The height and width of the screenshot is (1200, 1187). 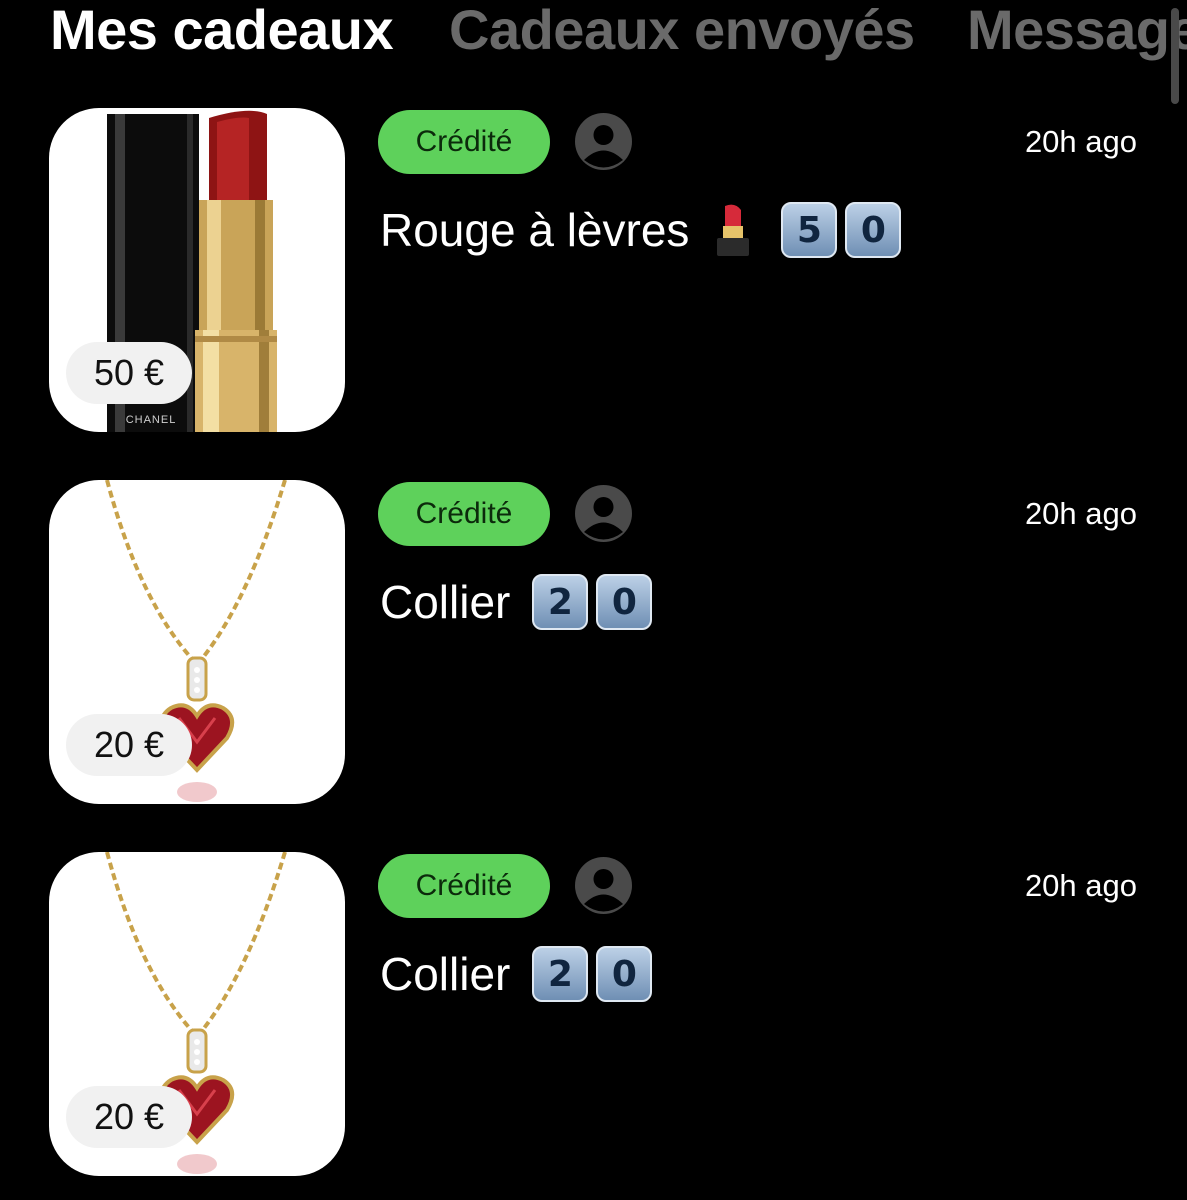 I want to click on gift-price: 50 €, so click(x=129, y=373).